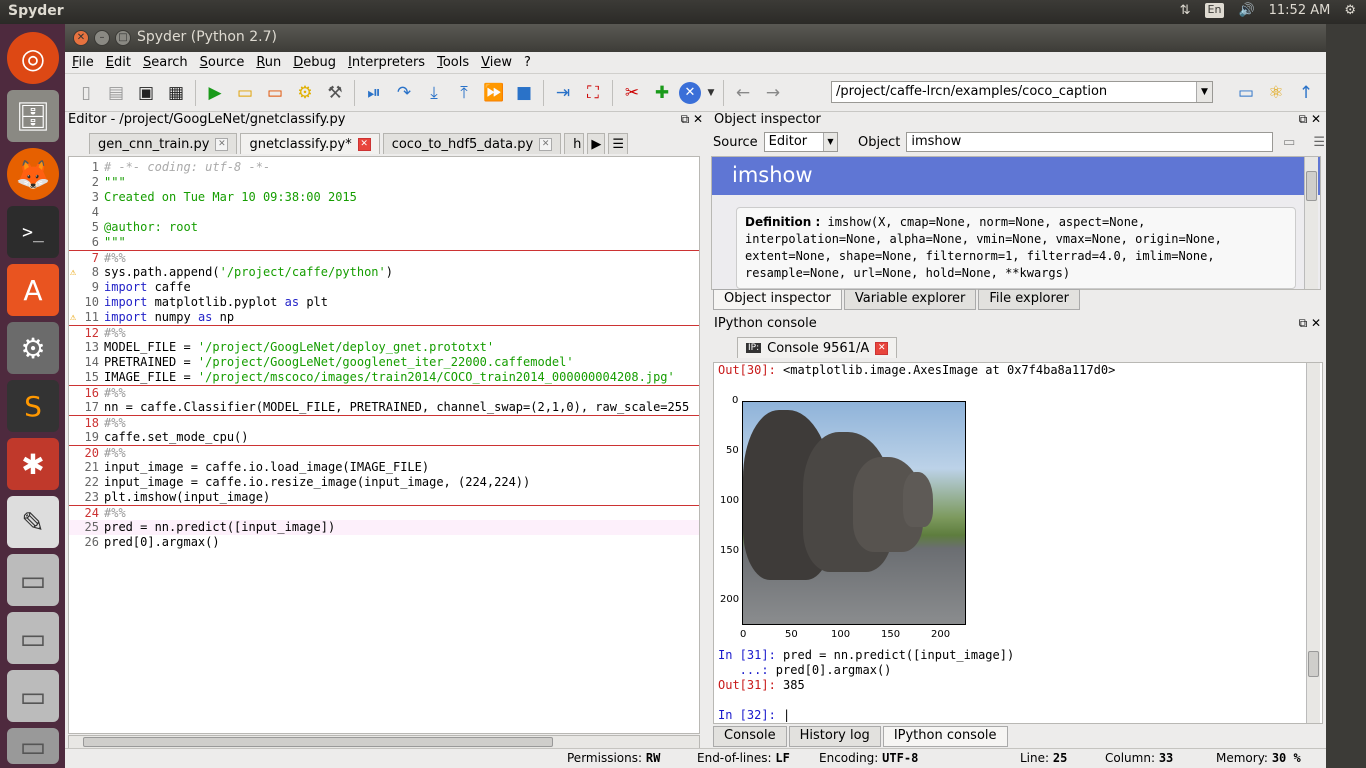 The height and width of the screenshot is (768, 1366). Describe the element at coordinates (146, 93) in the screenshot. I see `save-icon: ▣` at that location.